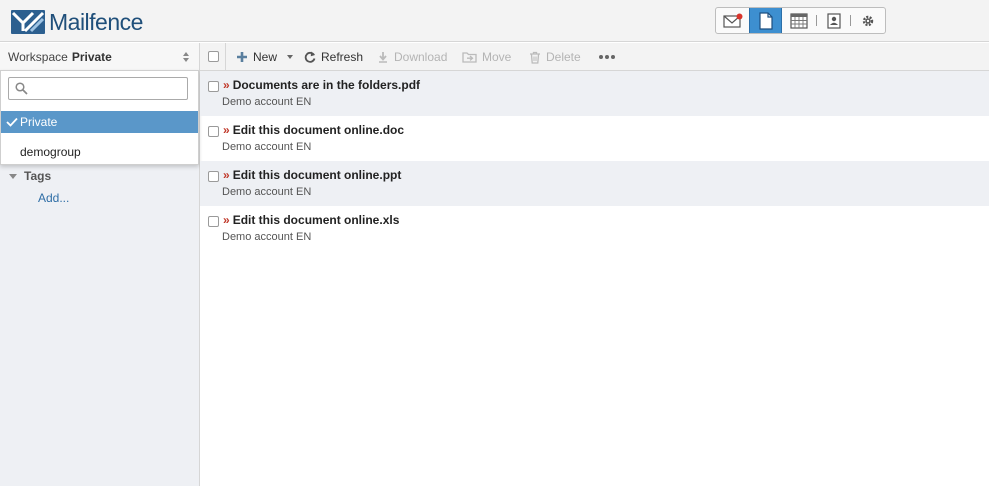  I want to click on workspace-option-label: demogroup, so click(50, 152).